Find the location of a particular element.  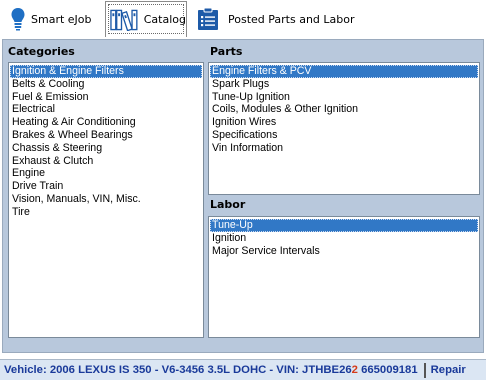

parts-list-item: Coils, Modules & Other Ignition is located at coordinates (344, 109).